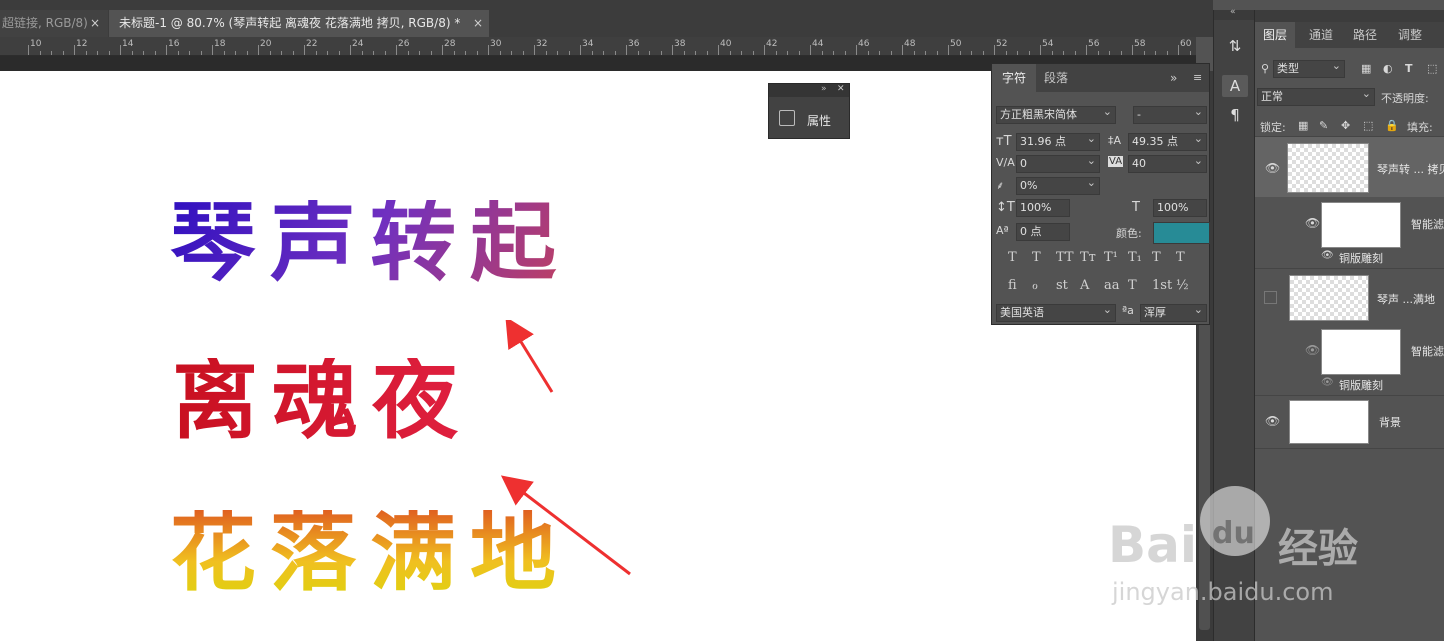  I want to click on kerning-field: 0, so click(1058, 164).